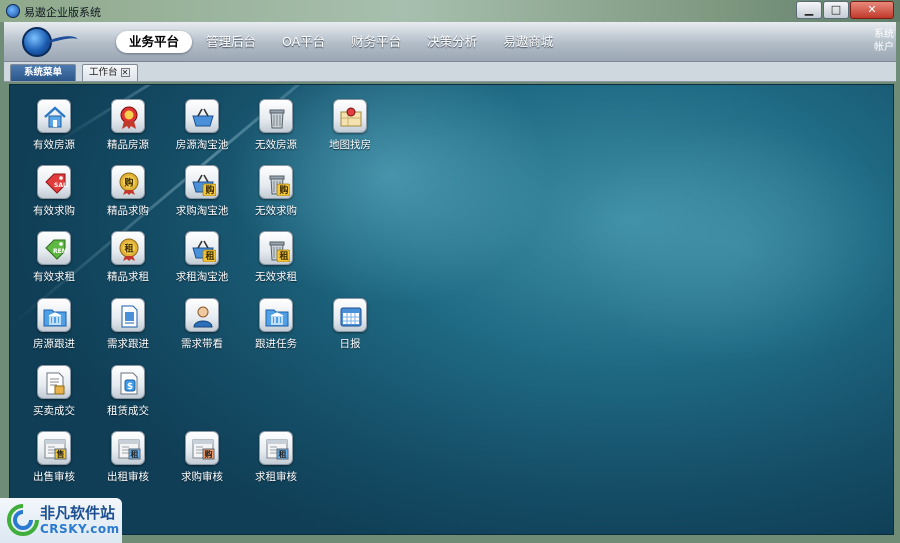 The width and height of the screenshot is (900, 543). What do you see at coordinates (884, 34) in the screenshot?
I see `system-link: 系统` at bounding box center [884, 34].